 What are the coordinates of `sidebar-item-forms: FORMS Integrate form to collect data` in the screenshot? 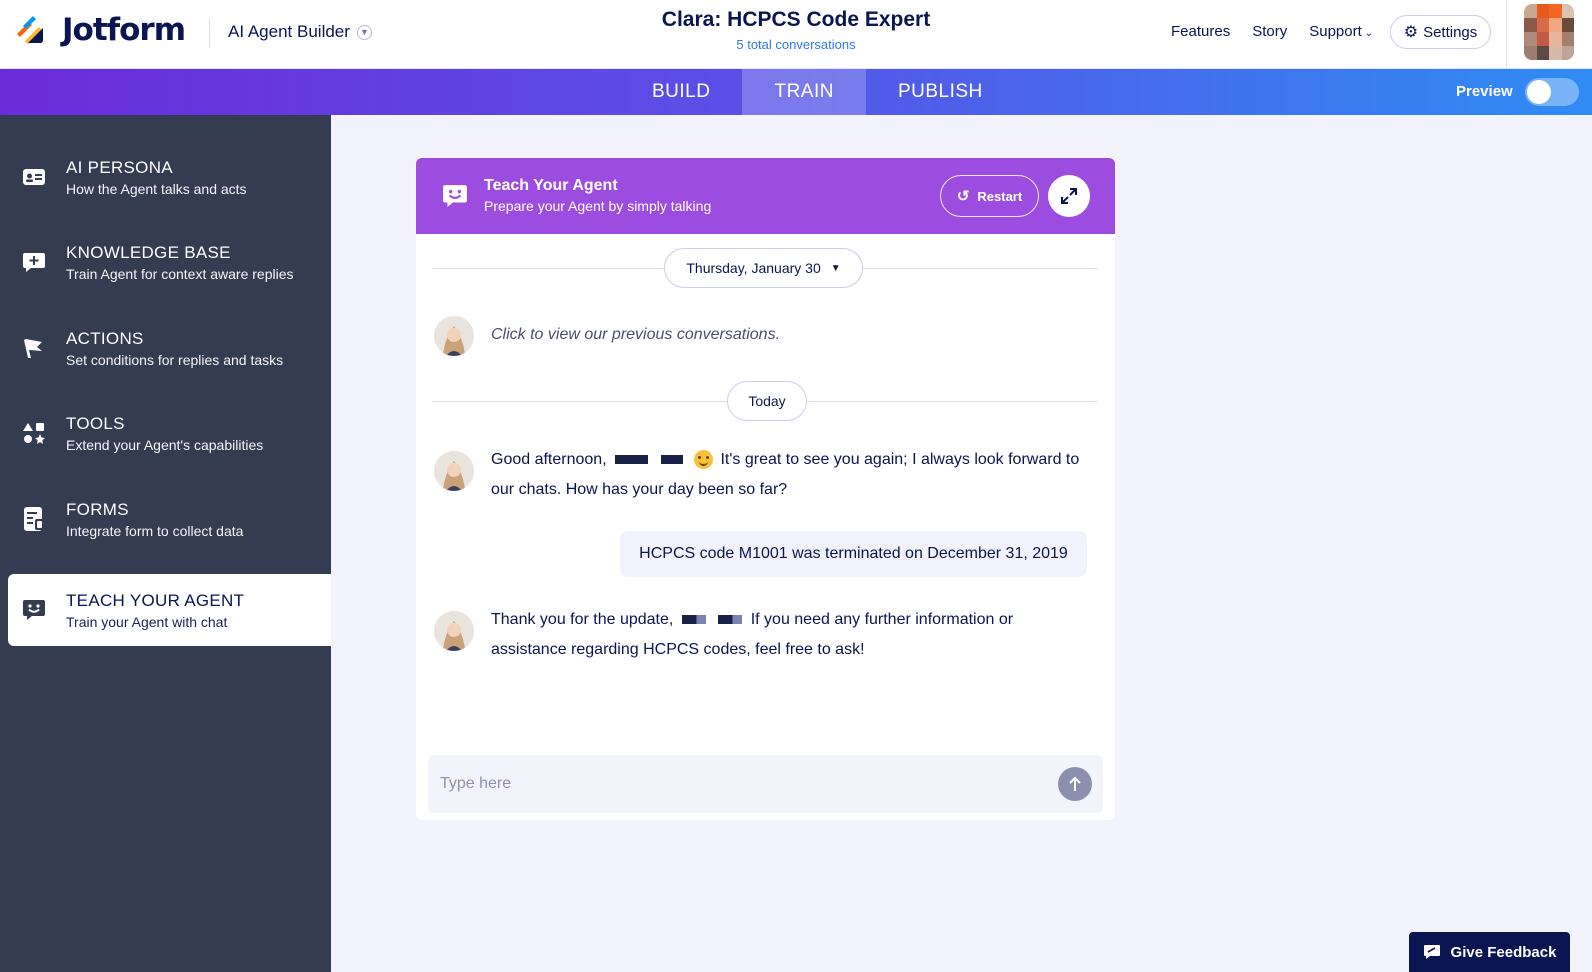 It's located at (169, 519).